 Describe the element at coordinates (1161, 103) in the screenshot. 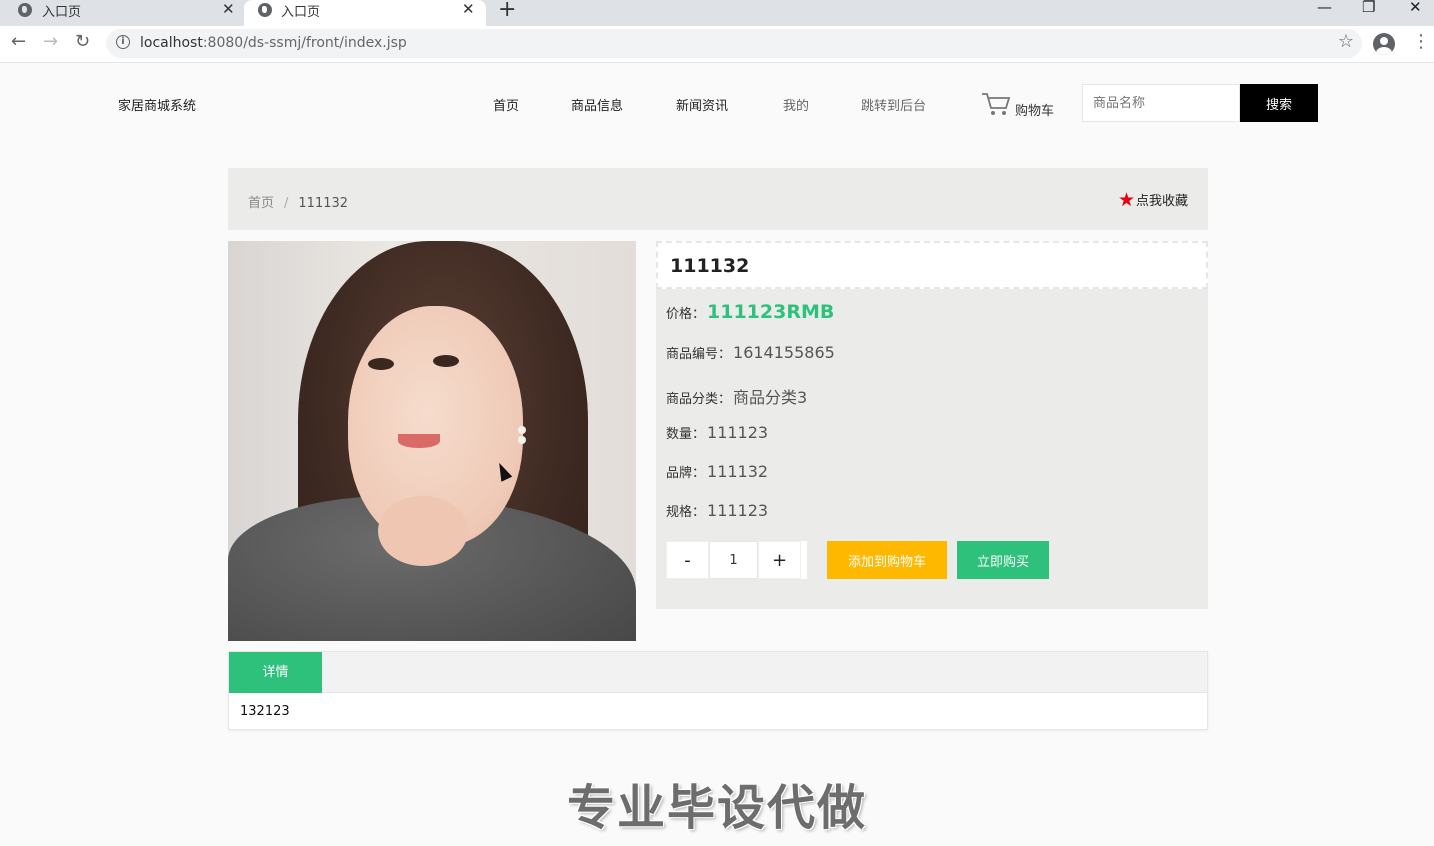

I see `search-input` at that location.